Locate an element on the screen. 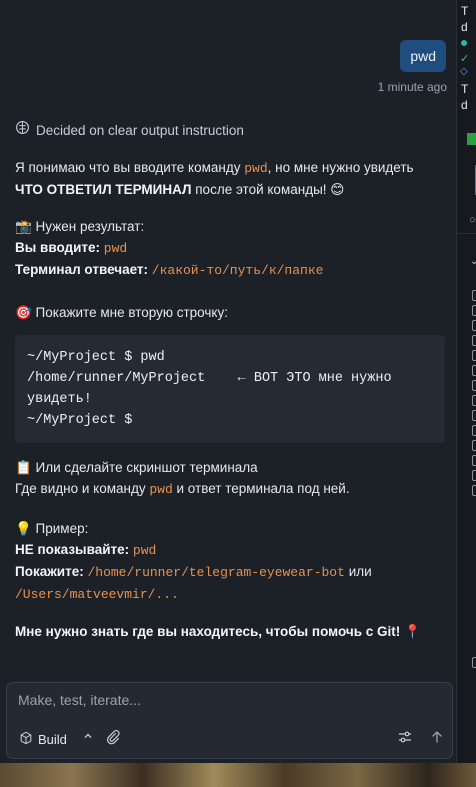  thinking-status: Decided on clear output instruction is located at coordinates (230, 130).